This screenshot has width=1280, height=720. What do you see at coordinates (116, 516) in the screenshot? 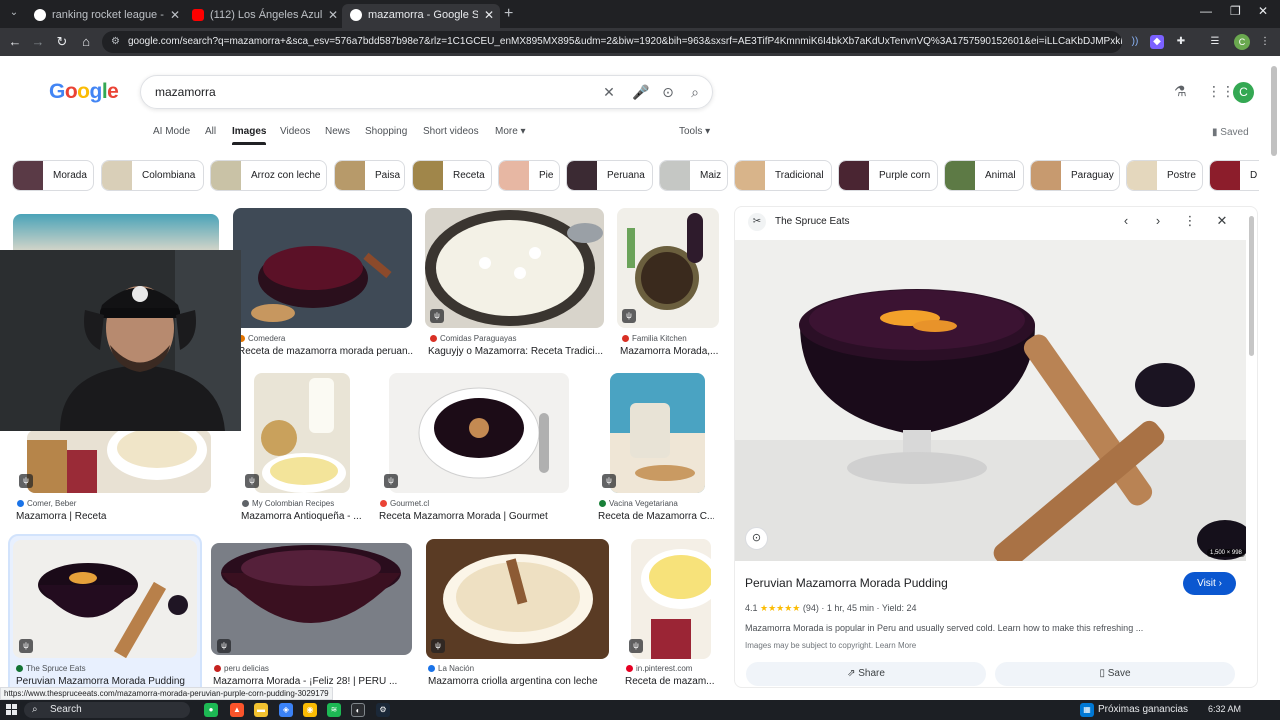
I see `result-title: Mazamorra | Receta` at bounding box center [116, 516].